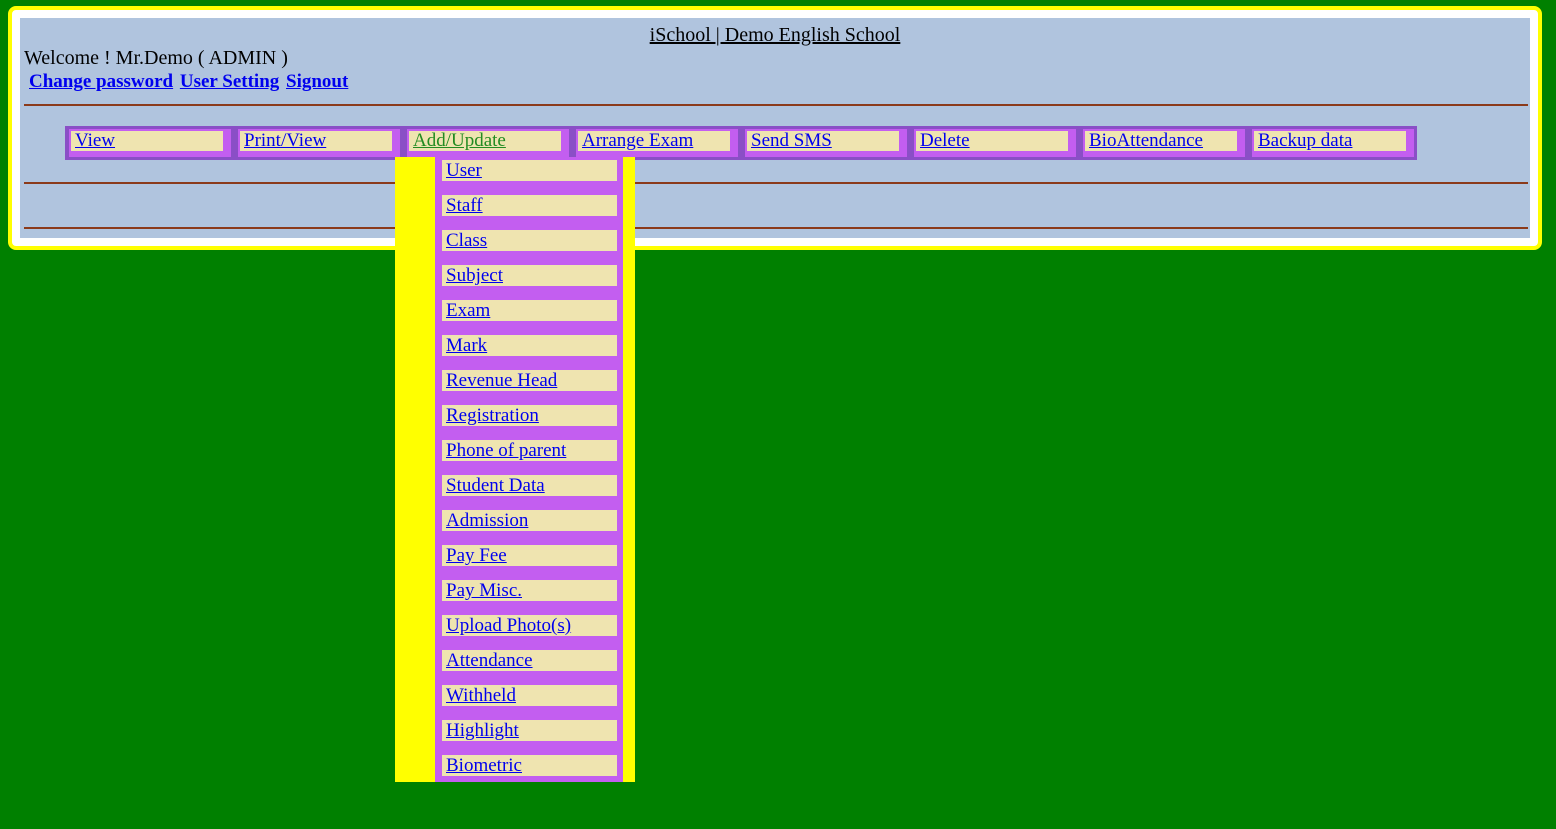  What do you see at coordinates (529, 730) in the screenshot?
I see `dropdown-item-highlight: Highlight` at bounding box center [529, 730].